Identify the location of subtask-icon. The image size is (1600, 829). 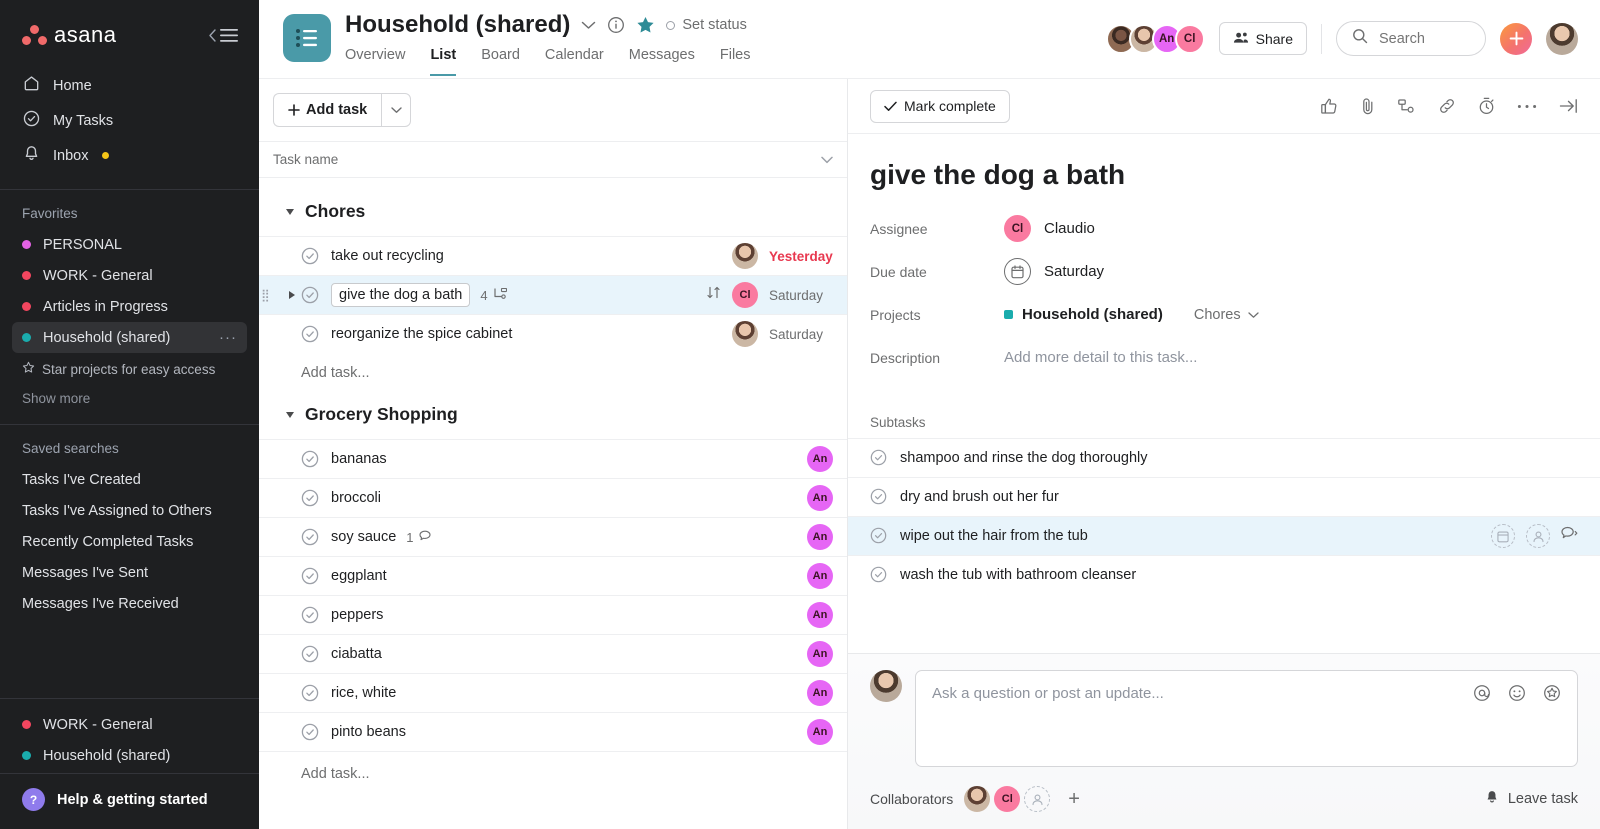
(1407, 106).